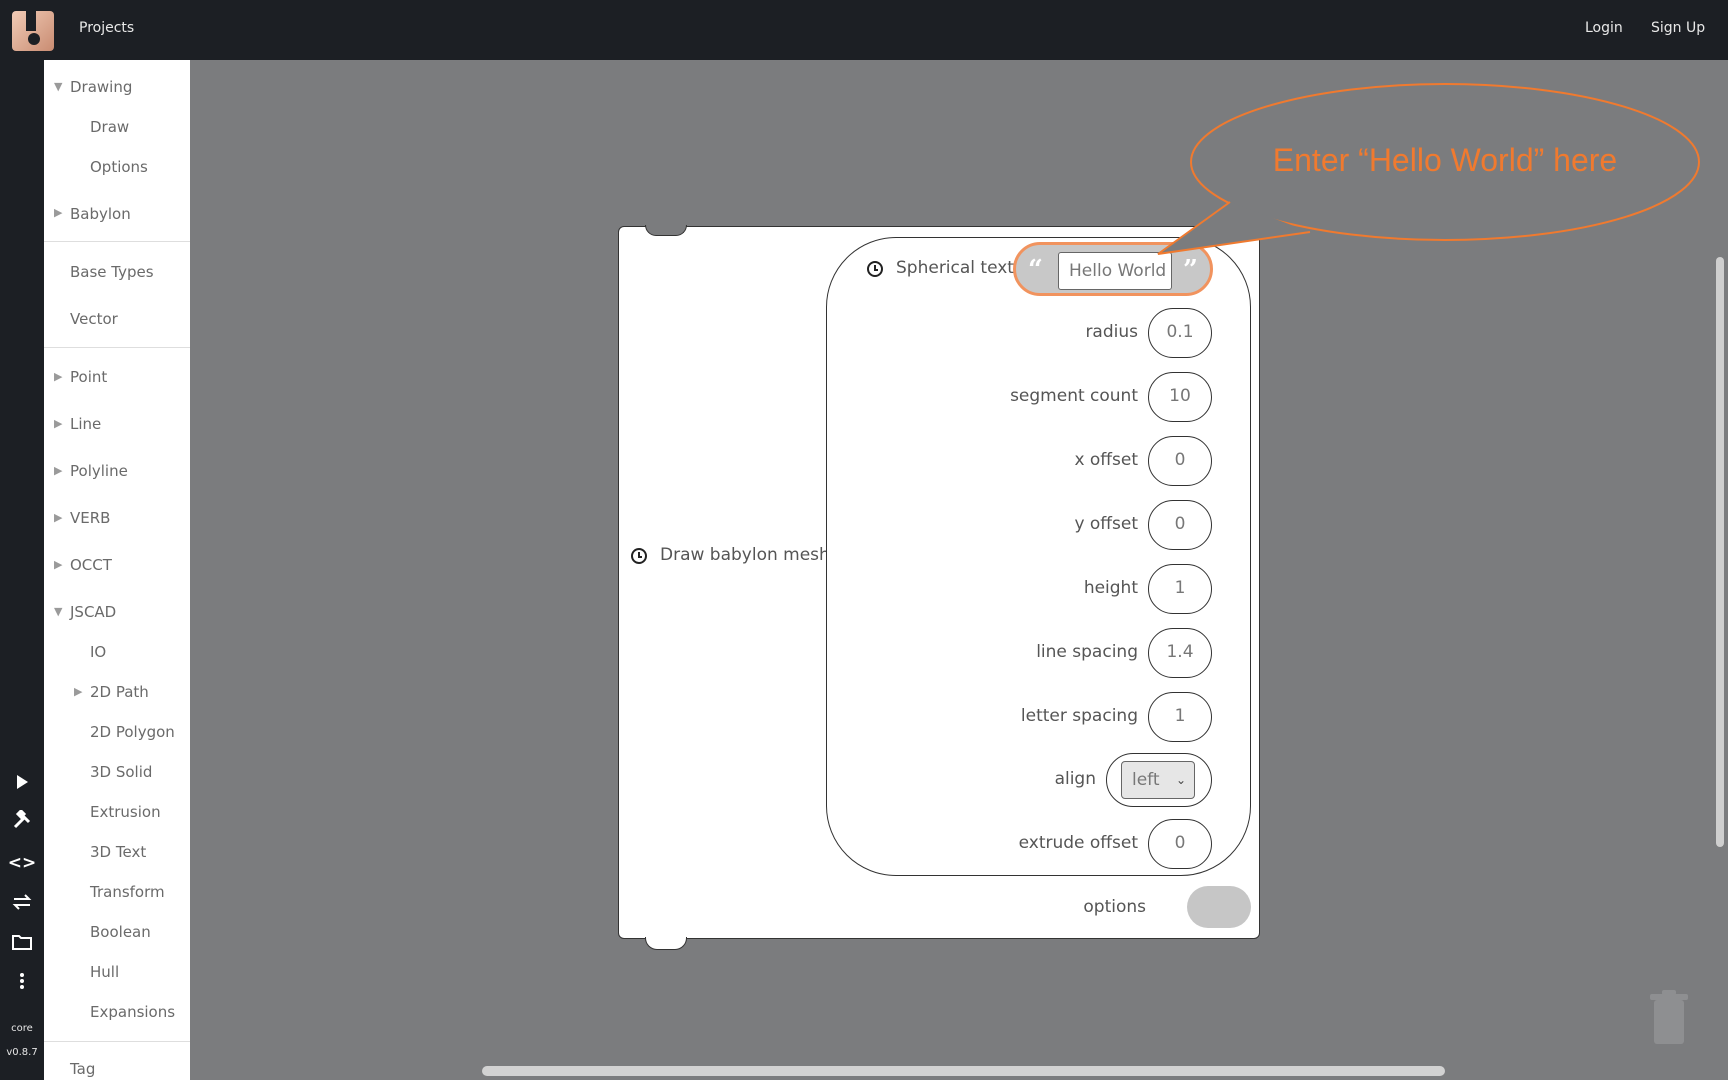  Describe the element at coordinates (1180, 525) in the screenshot. I see `y-offset-input: 0` at that location.